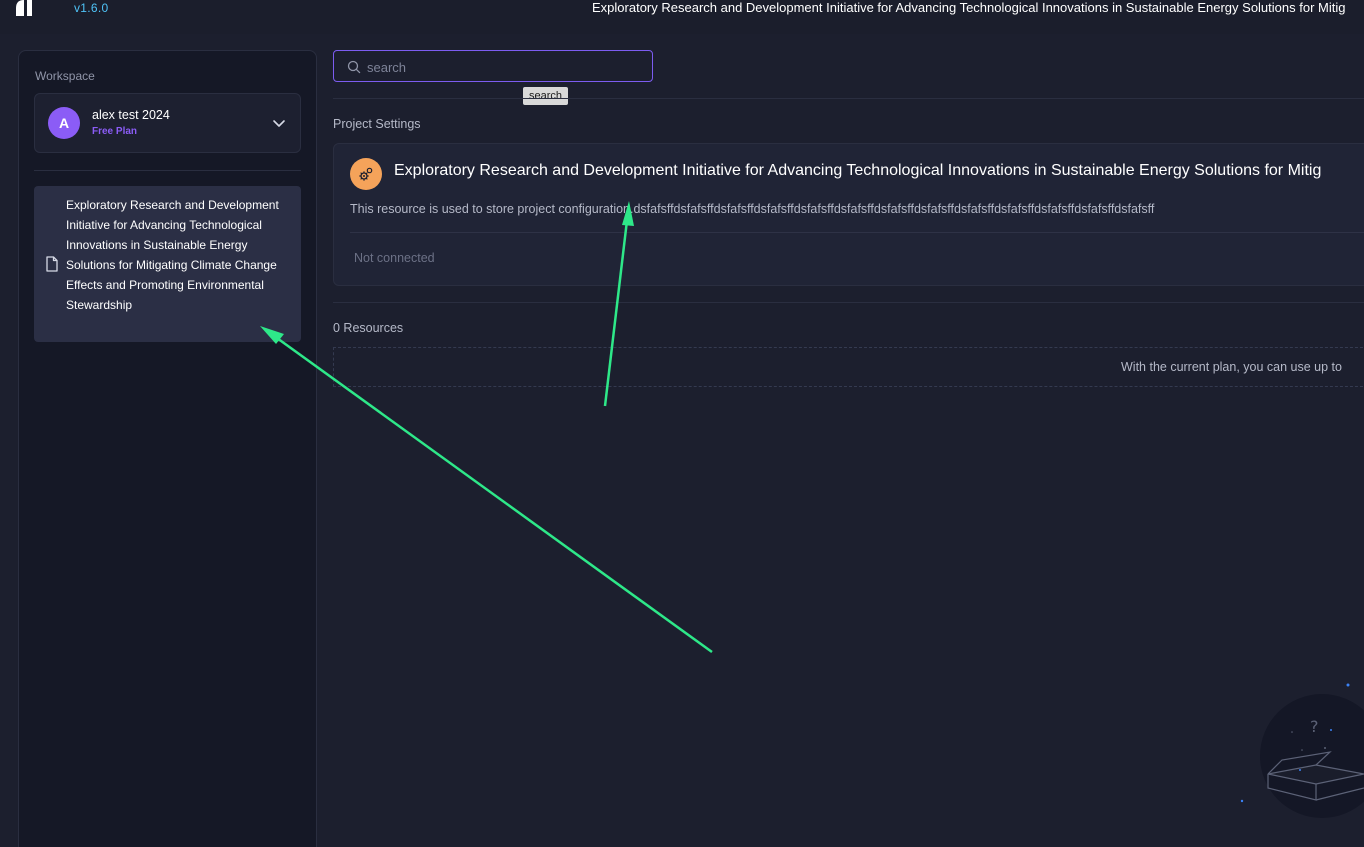  Describe the element at coordinates (377, 124) in the screenshot. I see `project-settings-label: Project Settings` at that location.